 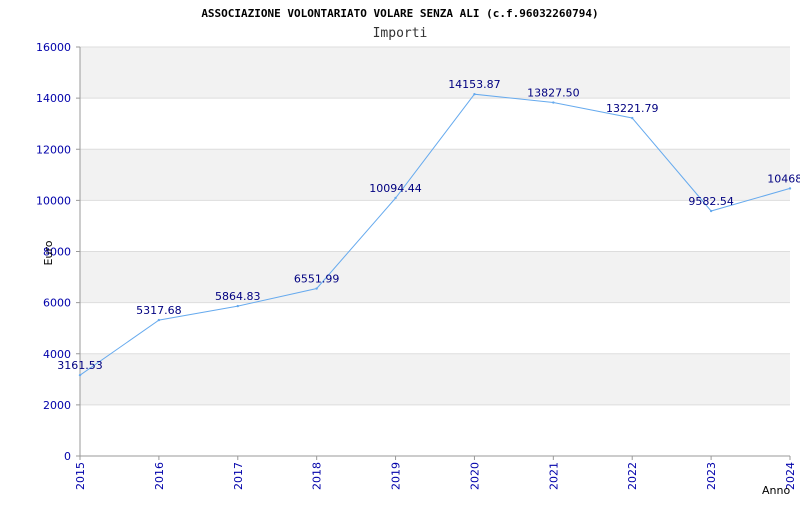 What do you see at coordinates (474, 84) in the screenshot?
I see `data-label: 14153.87` at bounding box center [474, 84].